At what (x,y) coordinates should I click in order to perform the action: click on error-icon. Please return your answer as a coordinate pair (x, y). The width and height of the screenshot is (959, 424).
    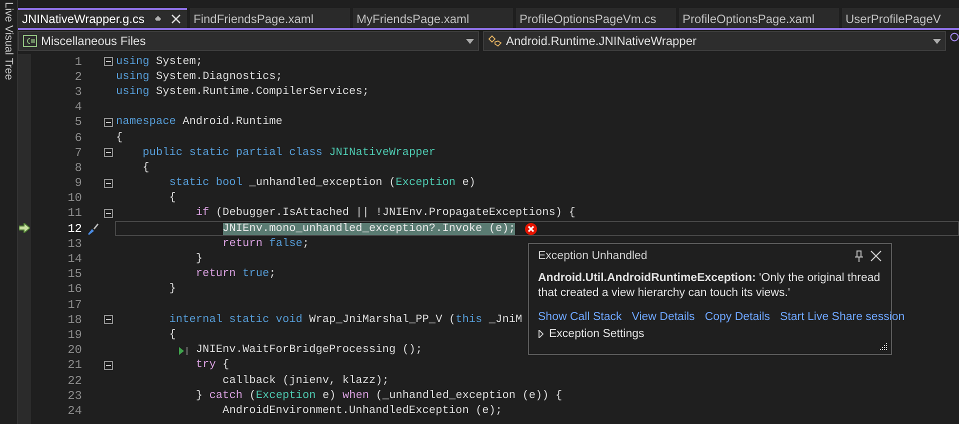
    Looking at the image, I should click on (531, 228).